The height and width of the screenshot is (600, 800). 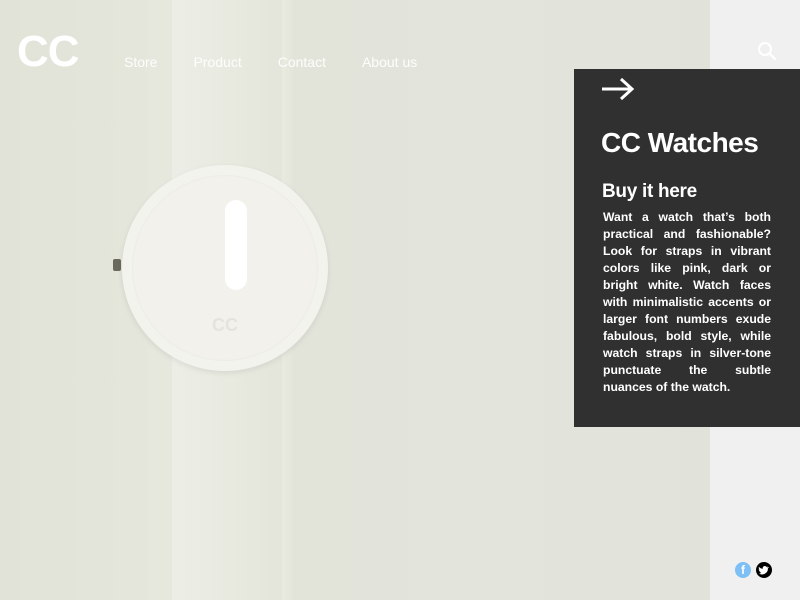 What do you see at coordinates (649, 192) in the screenshot?
I see `buy-link: Buy it here` at bounding box center [649, 192].